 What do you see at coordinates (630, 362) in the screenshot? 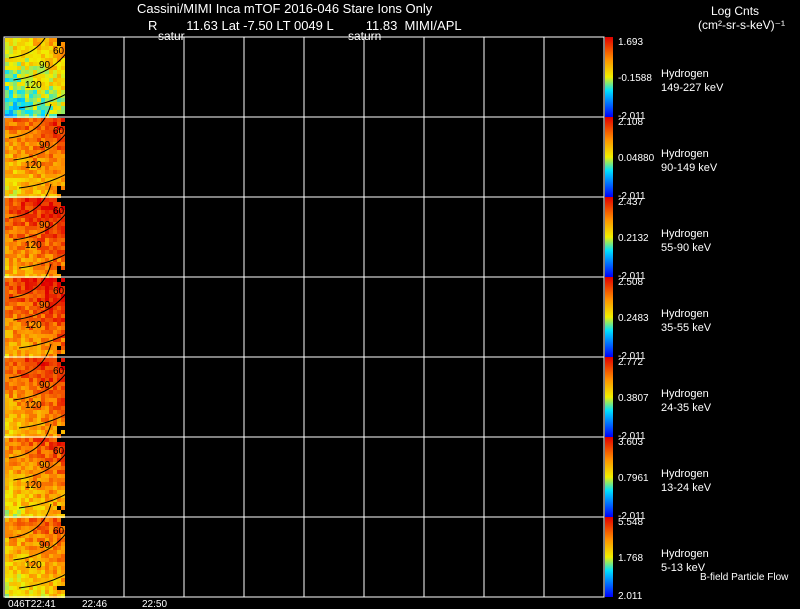
I see `colorbar-max: 2.772` at bounding box center [630, 362].